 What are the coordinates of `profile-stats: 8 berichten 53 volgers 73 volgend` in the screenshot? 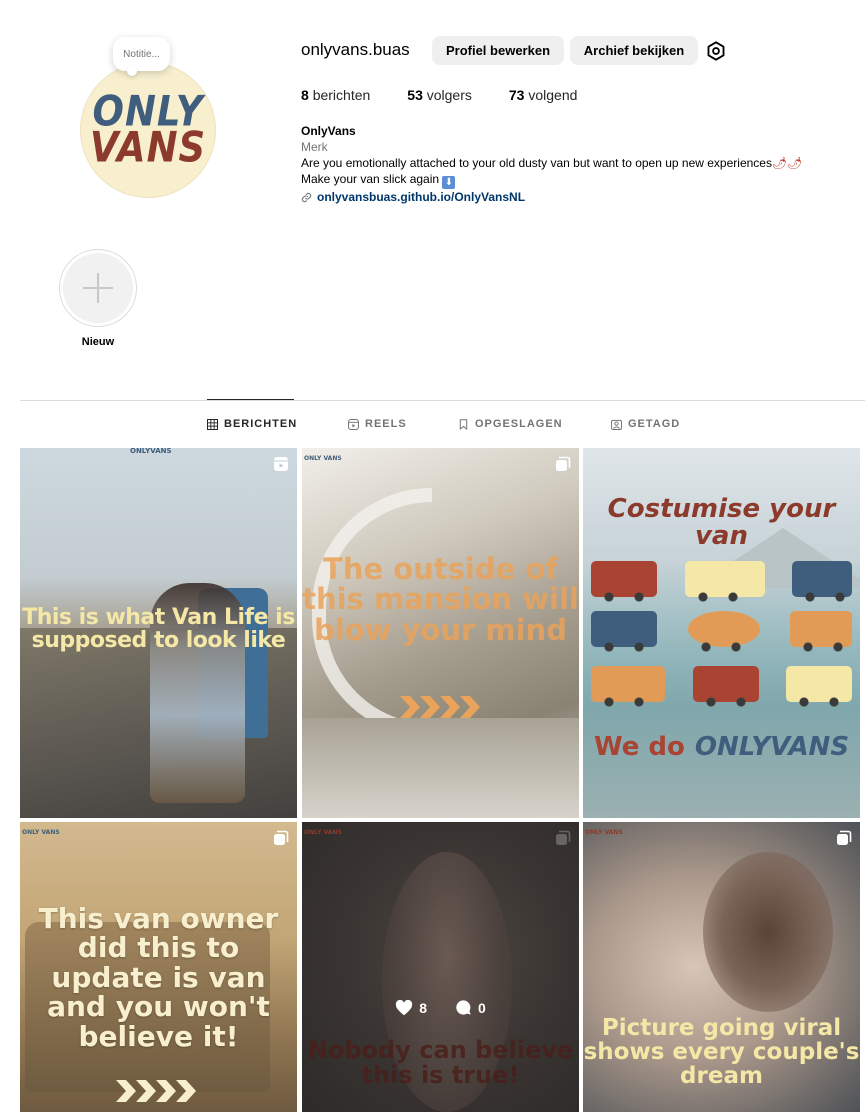 It's located at (457, 95).